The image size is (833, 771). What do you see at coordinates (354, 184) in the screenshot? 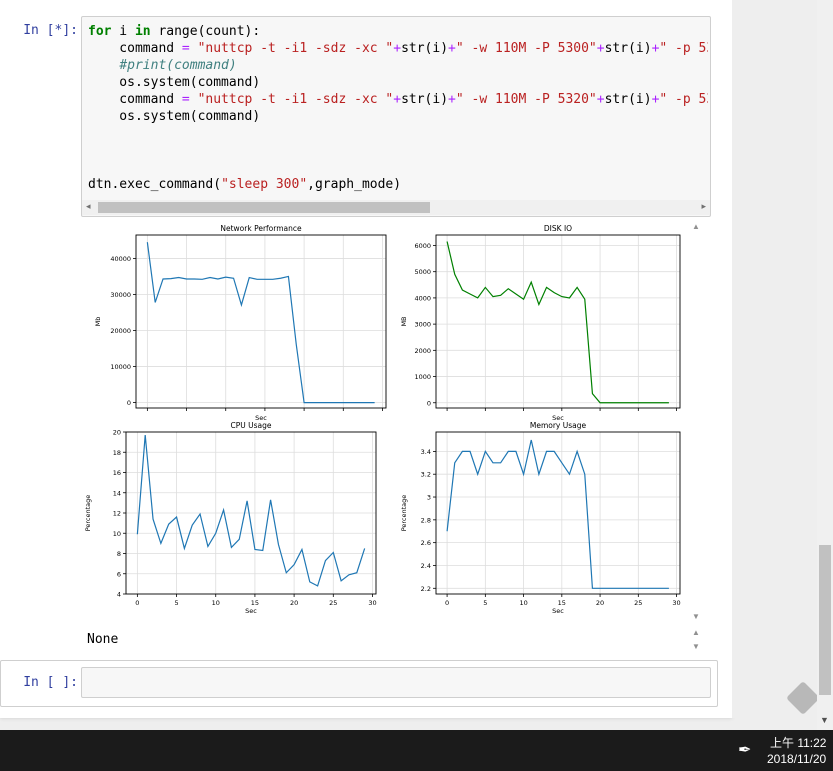
I see `code-token: ,graph_mode)` at bounding box center [354, 184].